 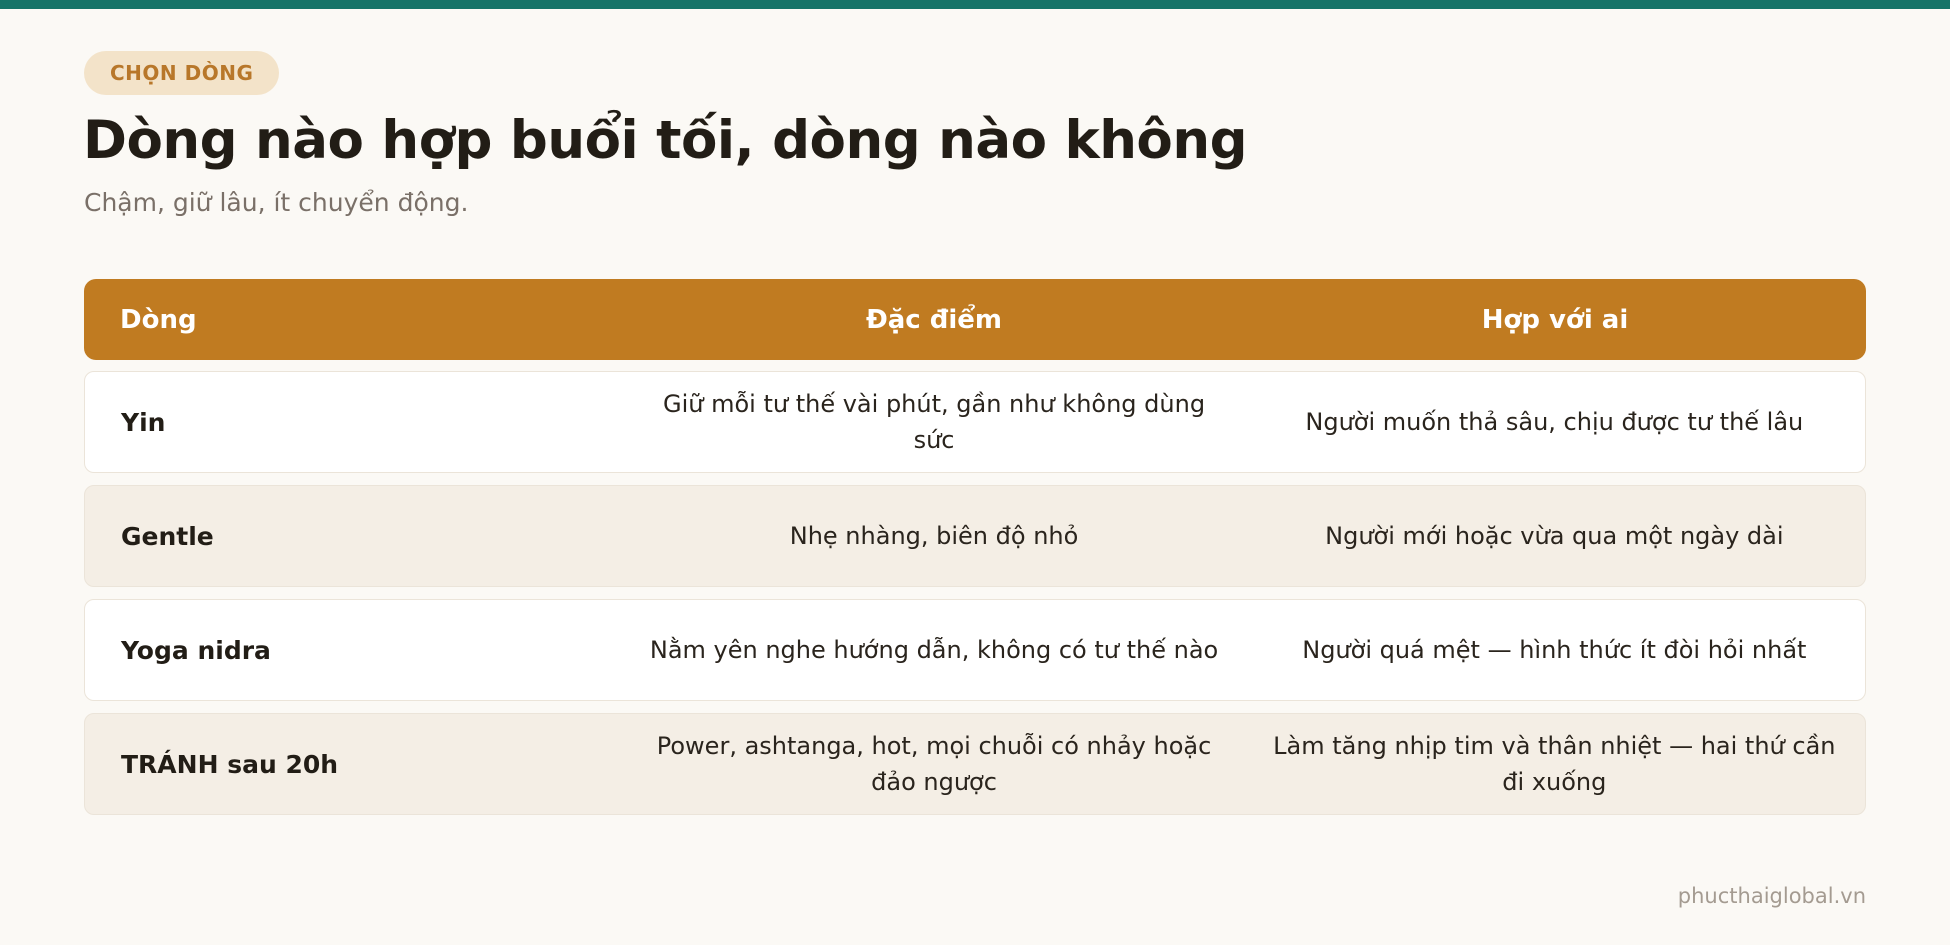 I want to click on page-subtitle: Chậm, giữ lâu, ít chuyển động., so click(x=276, y=202).